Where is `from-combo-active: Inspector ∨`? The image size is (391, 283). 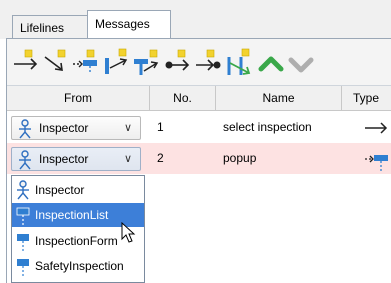
from-combo-active: Inspector ∨ is located at coordinates (76, 159).